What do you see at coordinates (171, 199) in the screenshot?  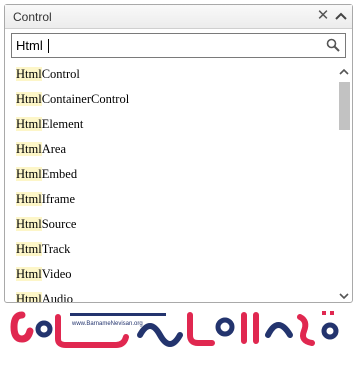 I see `list-item: HtmlIframe` at bounding box center [171, 199].